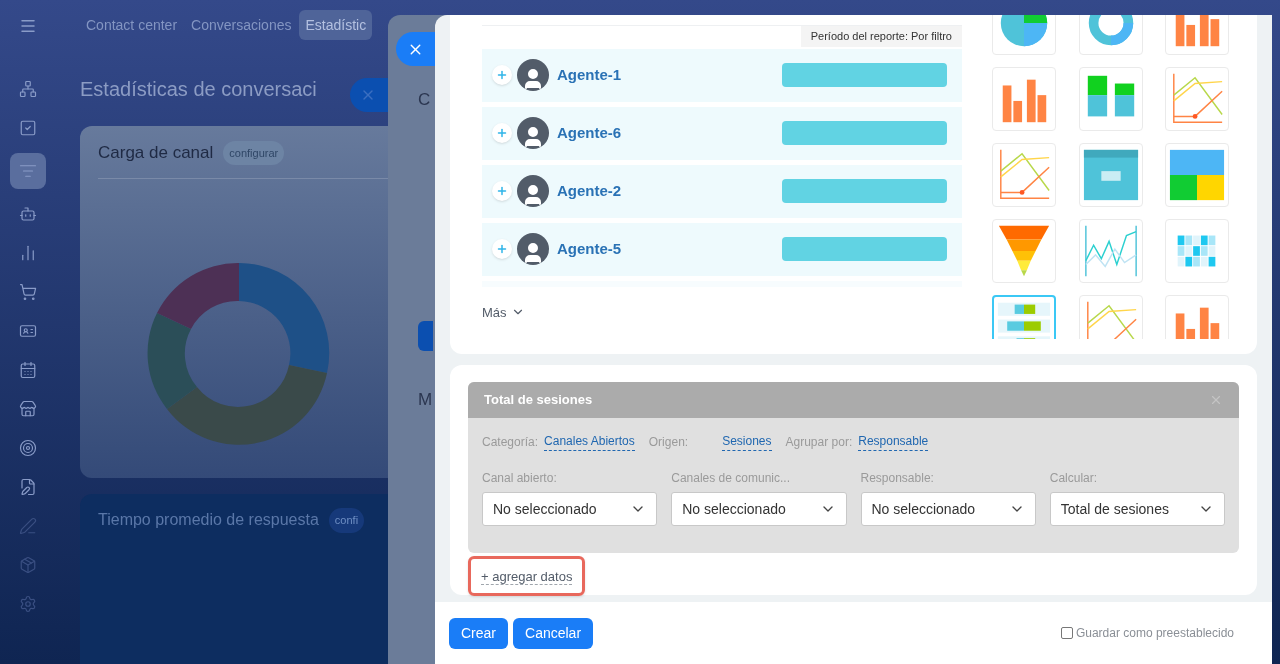 This screenshot has height=664, width=1280. I want to click on meta-label: Agrupar por:, so click(819, 442).